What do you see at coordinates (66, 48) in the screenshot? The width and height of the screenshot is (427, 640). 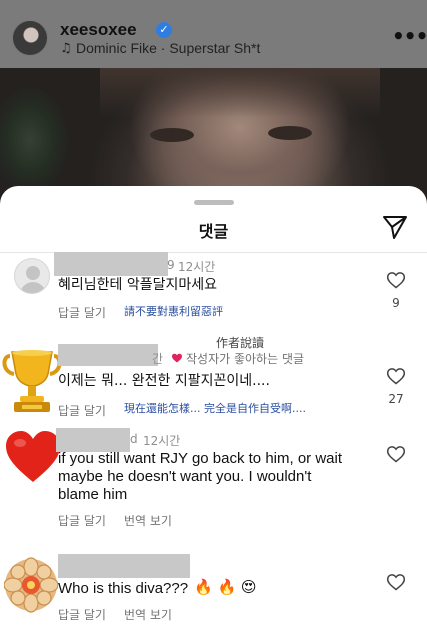 I see `music-note-icon: ♫` at bounding box center [66, 48].